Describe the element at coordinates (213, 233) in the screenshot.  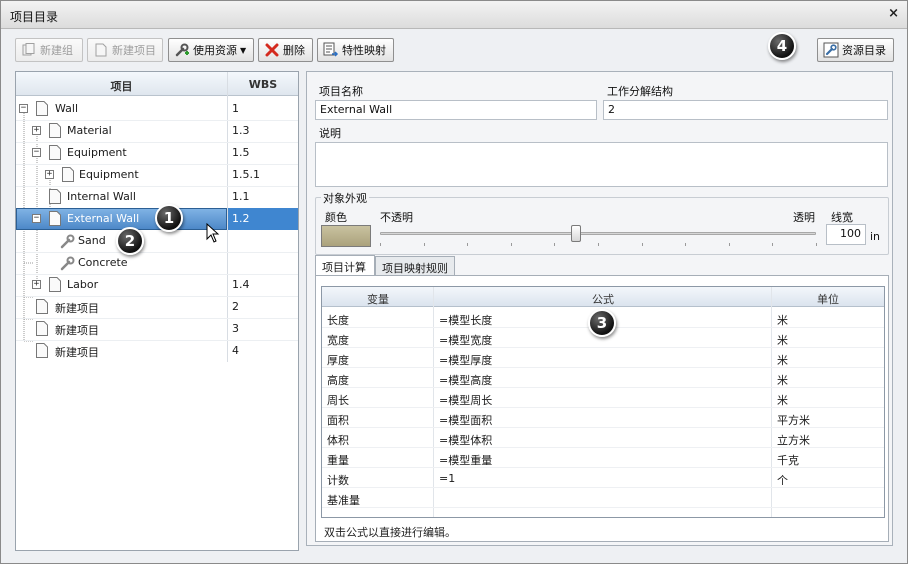
I see `mouse-cursor-icon` at that location.